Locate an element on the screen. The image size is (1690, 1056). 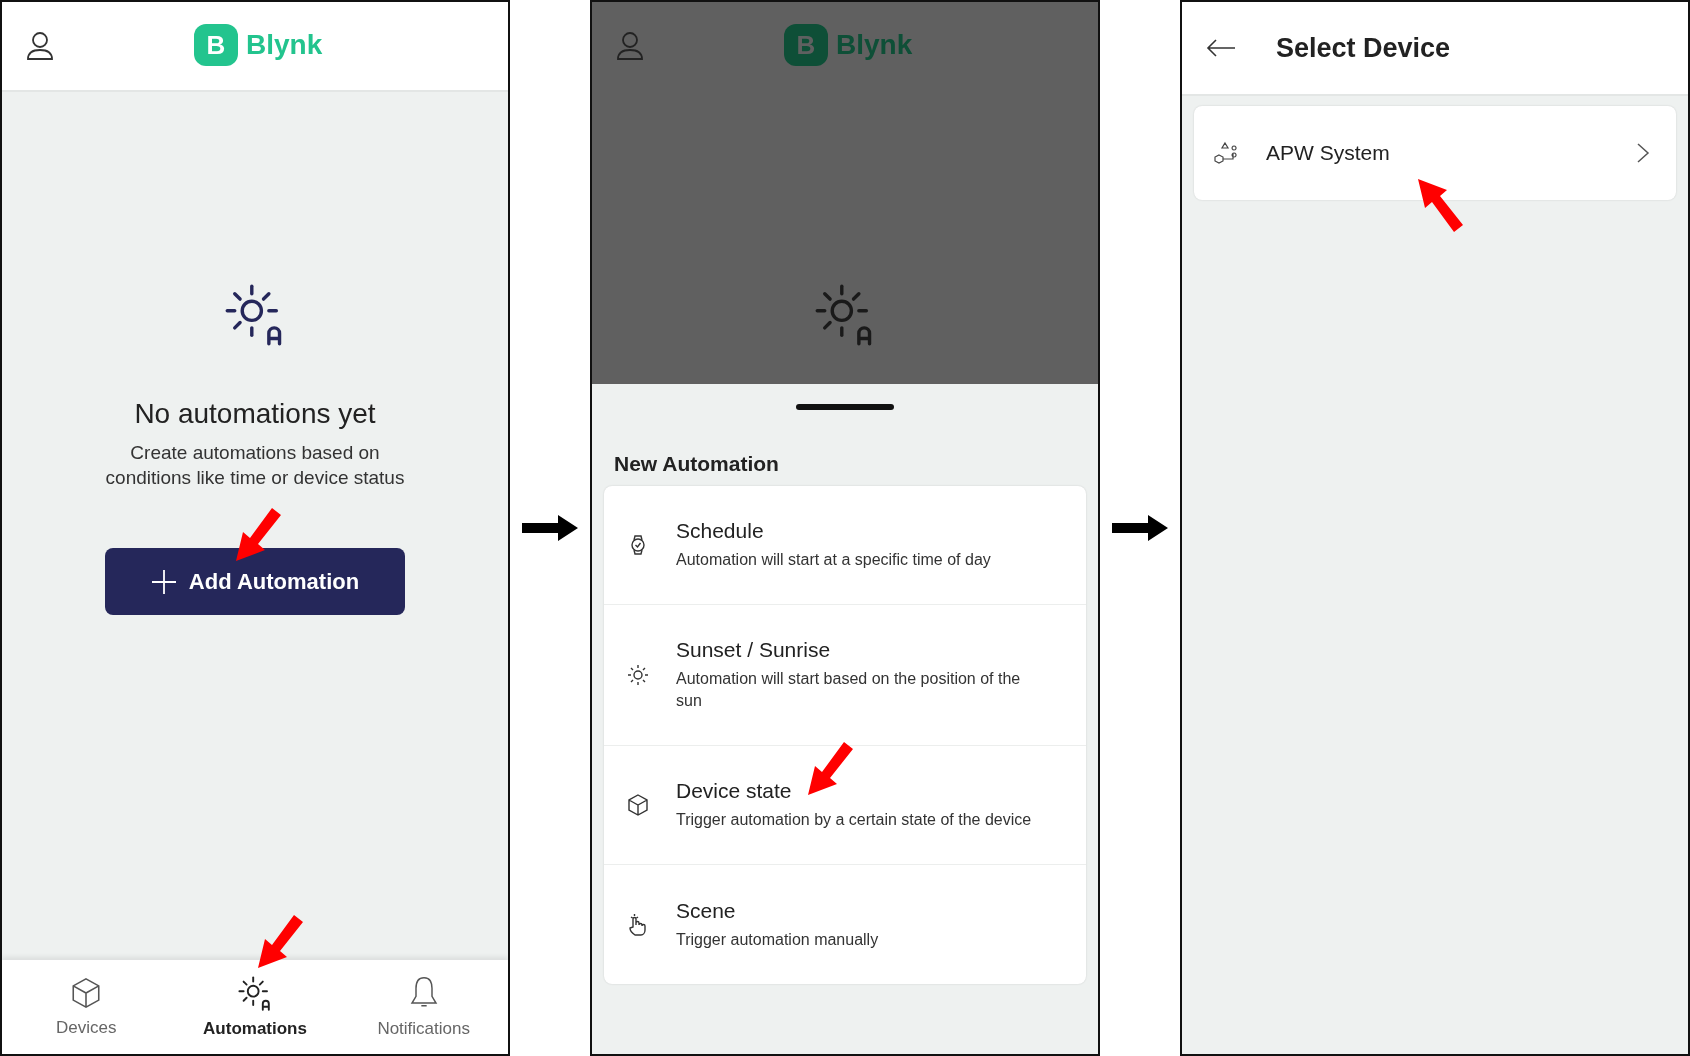
chevron-right-icon is located at coordinates (1643, 153).